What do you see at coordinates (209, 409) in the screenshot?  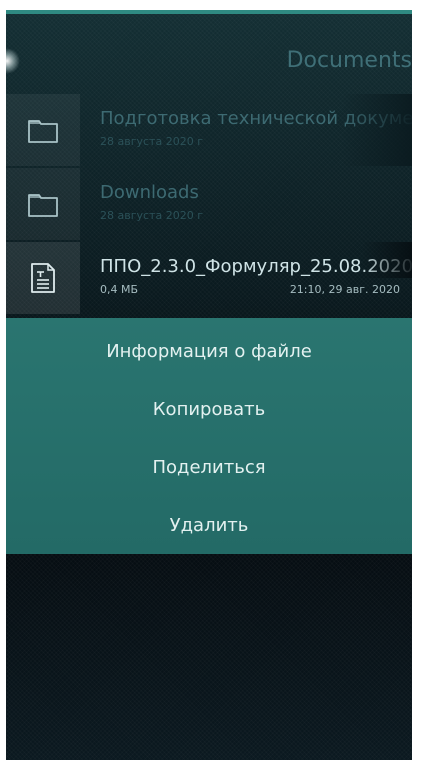 I see `menu-item-copy: Копировать` at bounding box center [209, 409].